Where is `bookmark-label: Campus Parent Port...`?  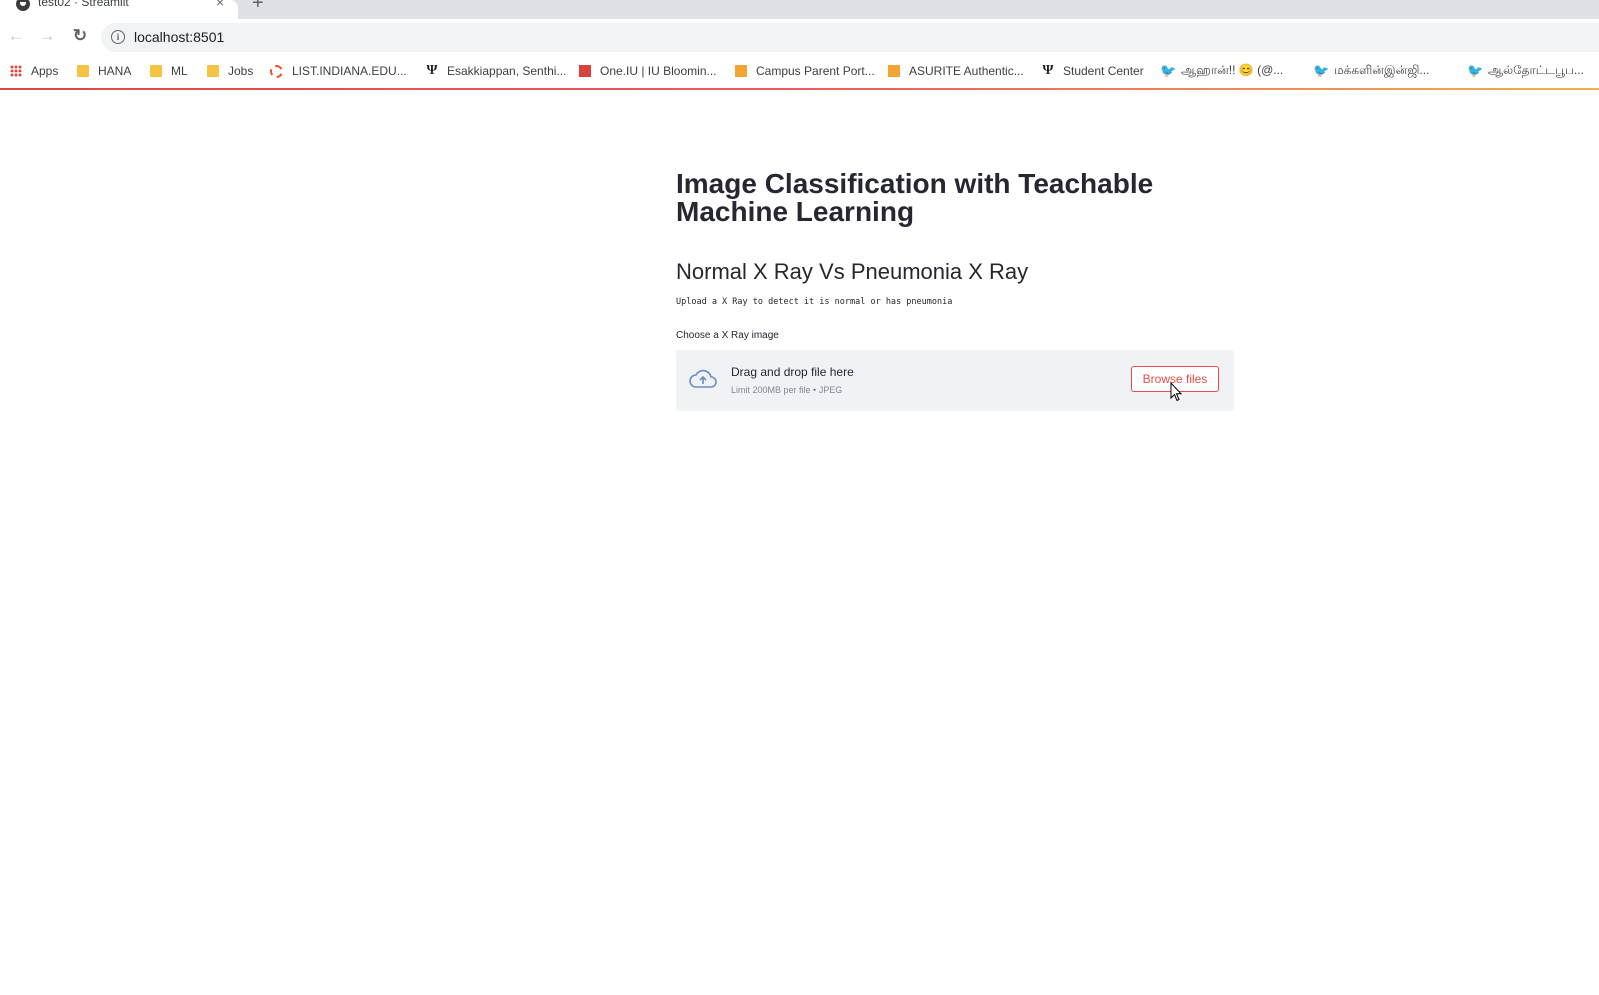
bookmark-label: Campus Parent Port... is located at coordinates (815, 71).